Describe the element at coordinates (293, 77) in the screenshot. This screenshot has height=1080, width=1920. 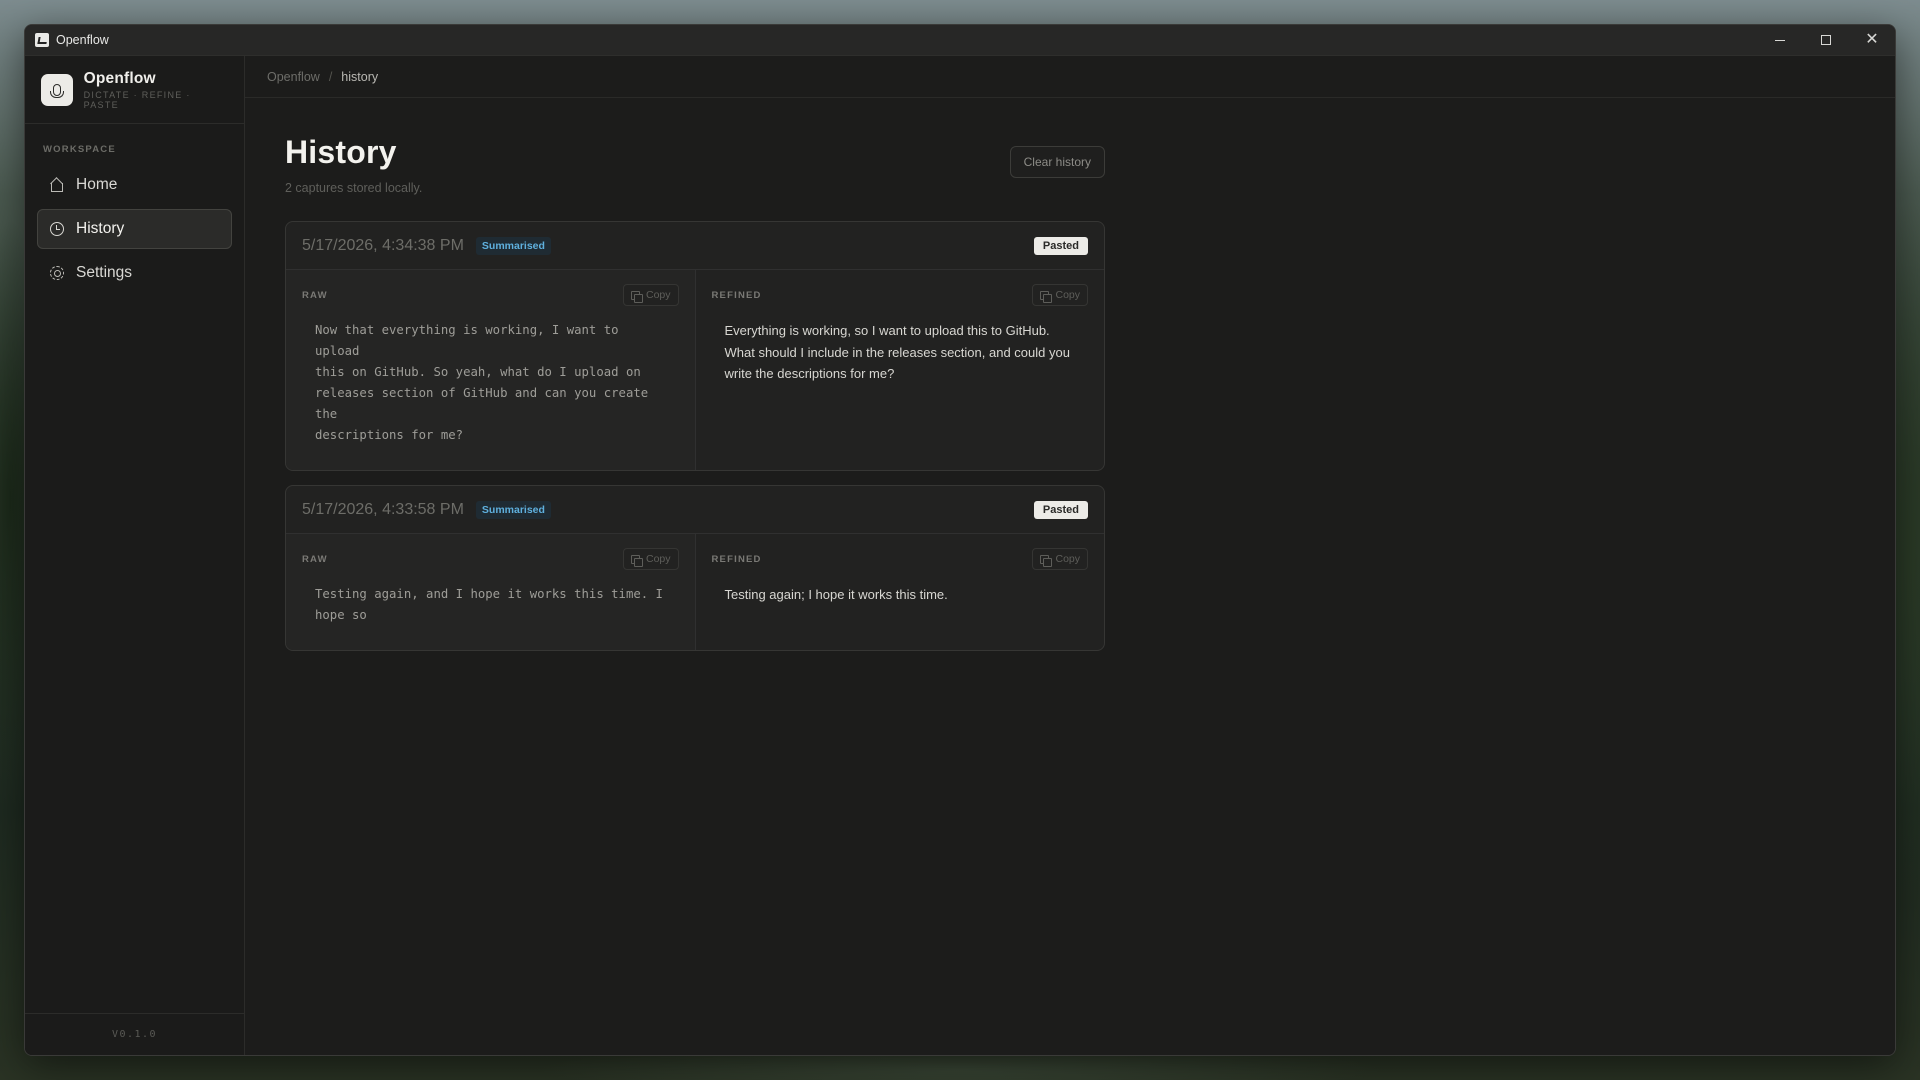
I see `breadcrumb-root: Openflow` at that location.